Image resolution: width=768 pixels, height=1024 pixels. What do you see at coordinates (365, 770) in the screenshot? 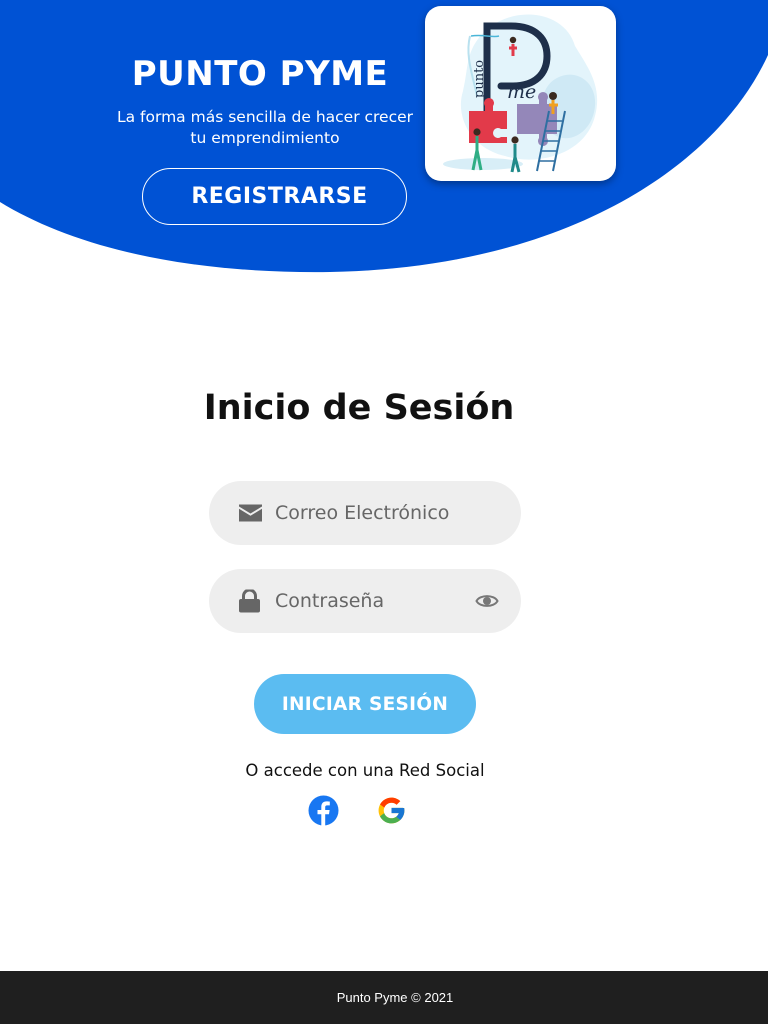
I see `social-login-prompt: O accede con una Red Social` at bounding box center [365, 770].